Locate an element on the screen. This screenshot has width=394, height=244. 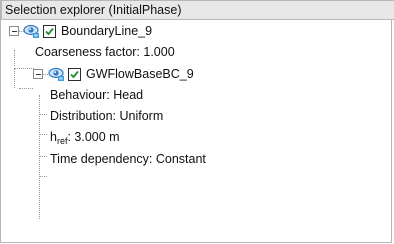
property-href: href: 3.000 m is located at coordinates (85, 137).